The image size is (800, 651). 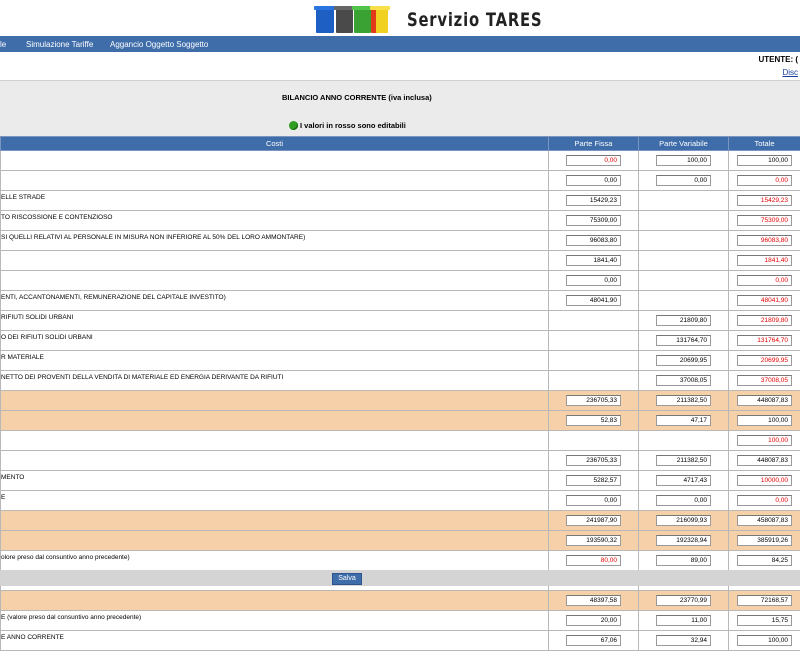 I want to click on totale-input: 20699,95, so click(x=764, y=360).